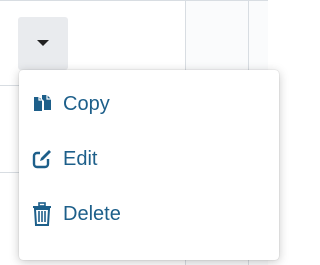 The height and width of the screenshot is (265, 320). What do you see at coordinates (143, 104) in the screenshot?
I see `menu-item-copy: Copy` at bounding box center [143, 104].